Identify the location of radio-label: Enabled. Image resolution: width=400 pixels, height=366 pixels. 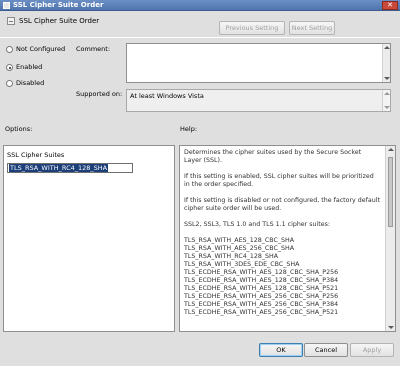
(29, 67).